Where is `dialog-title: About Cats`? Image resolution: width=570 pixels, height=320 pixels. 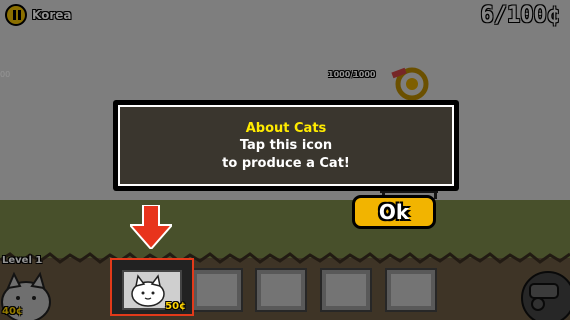
dialog-title: About Cats is located at coordinates (286, 128).